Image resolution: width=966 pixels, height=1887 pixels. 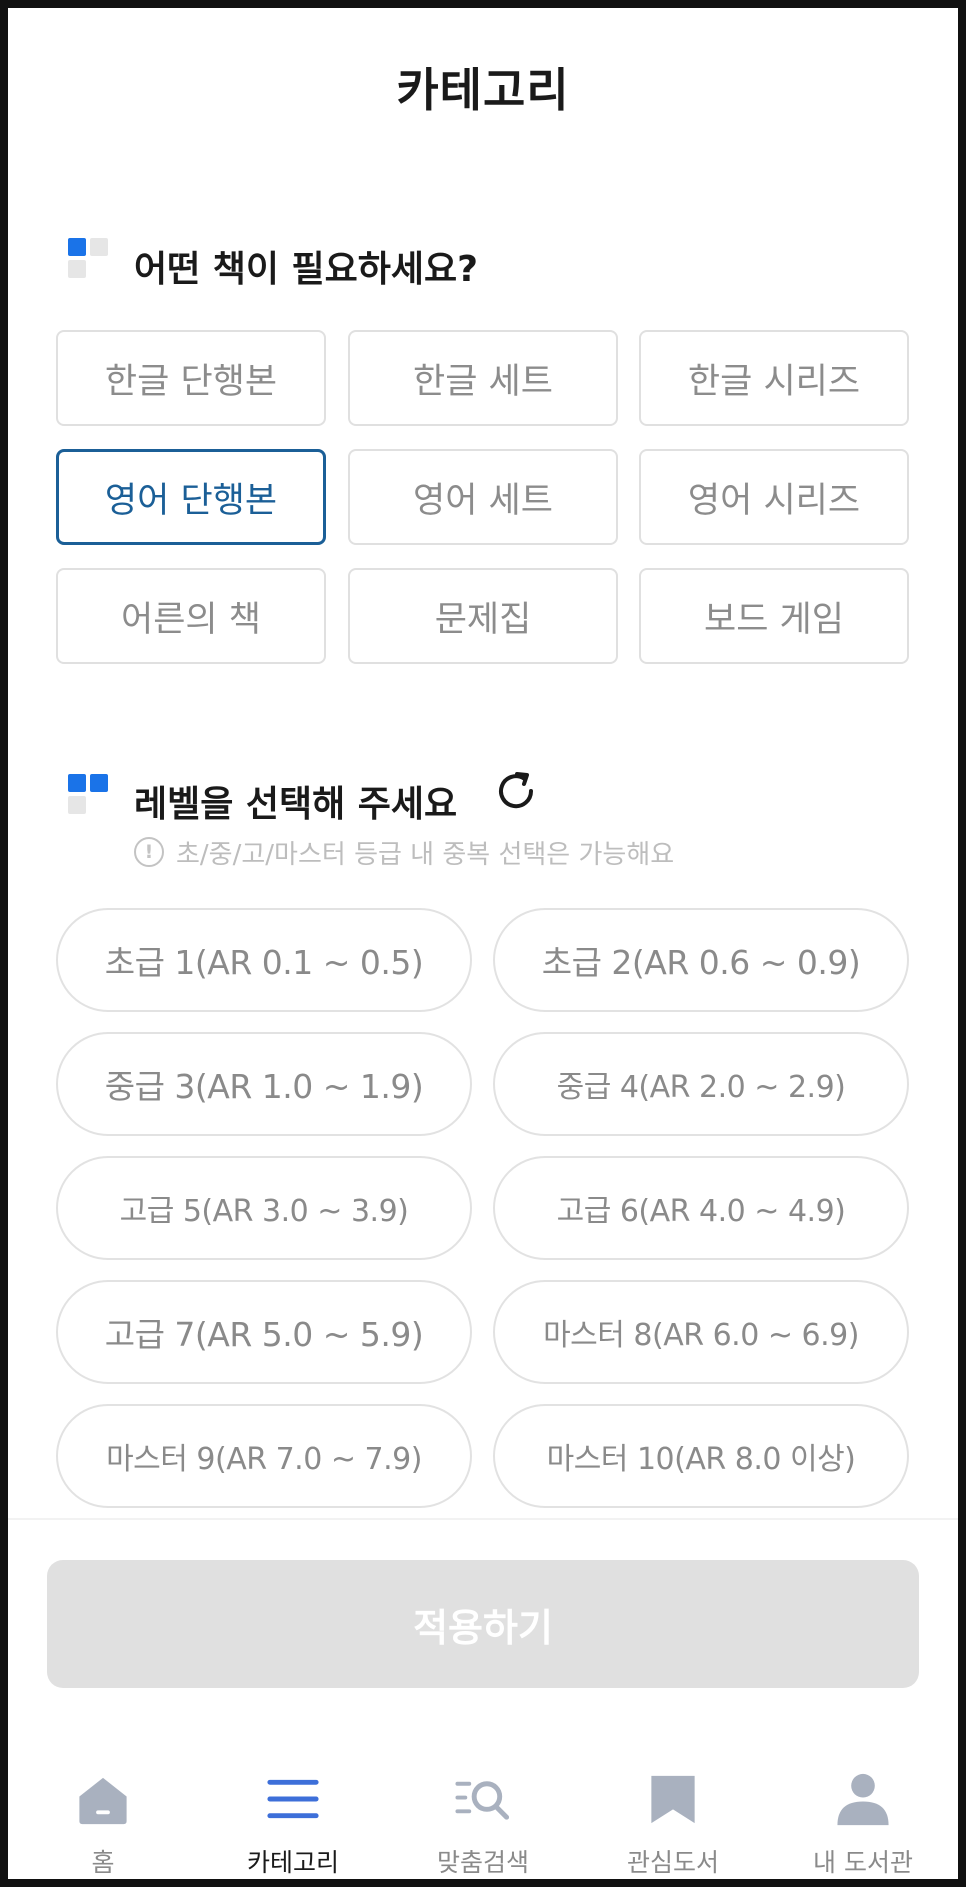 What do you see at coordinates (701, 1332) in the screenshot?
I see `level-8-button: 마스터 8(AR 6.0 ~ 6.9)` at bounding box center [701, 1332].